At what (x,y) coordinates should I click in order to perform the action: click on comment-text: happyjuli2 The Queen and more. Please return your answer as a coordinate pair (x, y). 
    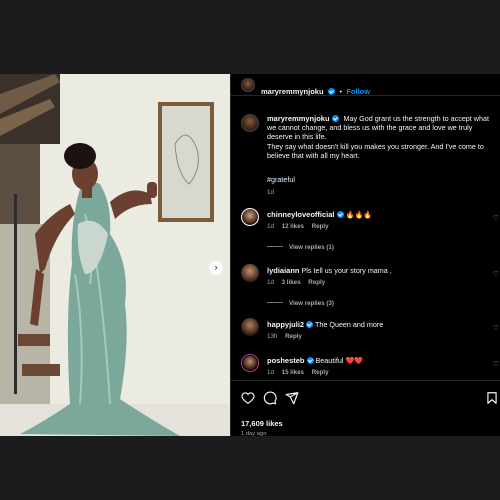
    Looking at the image, I should click on (325, 324).